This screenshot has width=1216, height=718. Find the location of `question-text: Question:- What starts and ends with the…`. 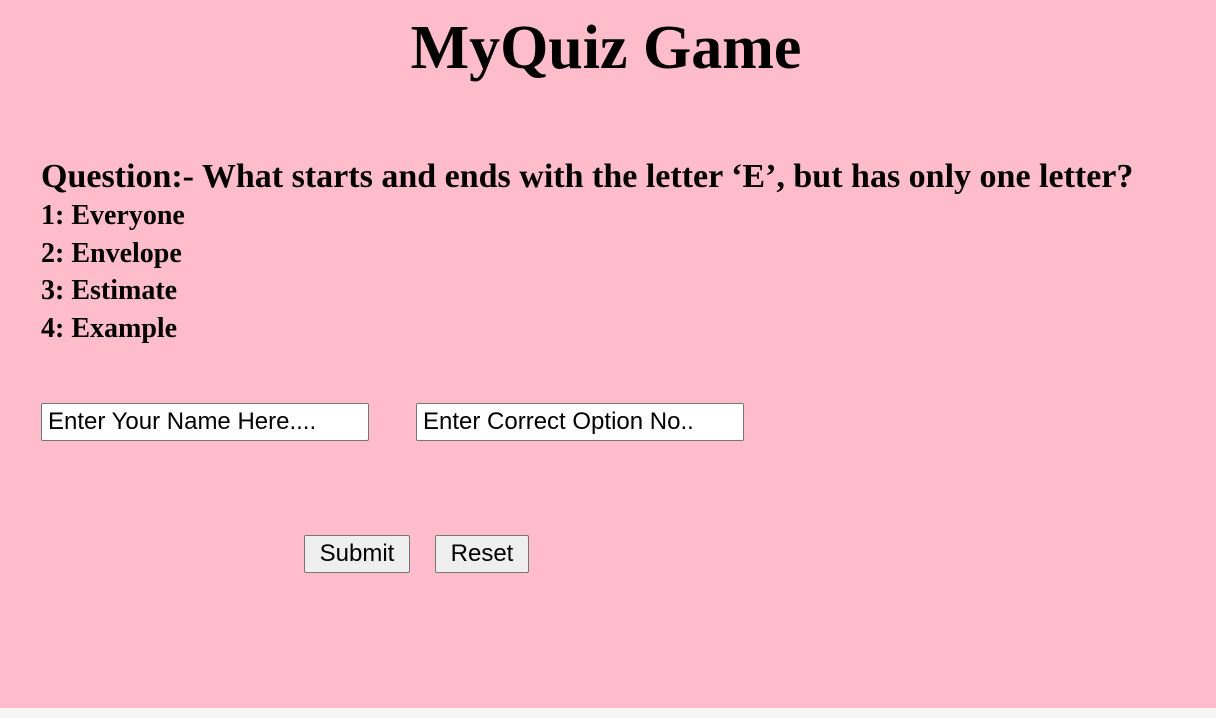

question-text: Question:- What starts and ends with the… is located at coordinates (587, 176).